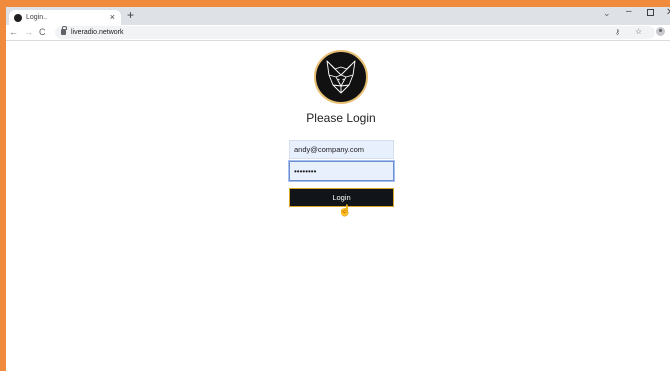  Describe the element at coordinates (341, 118) in the screenshot. I see `page-title: Please Login` at that location.